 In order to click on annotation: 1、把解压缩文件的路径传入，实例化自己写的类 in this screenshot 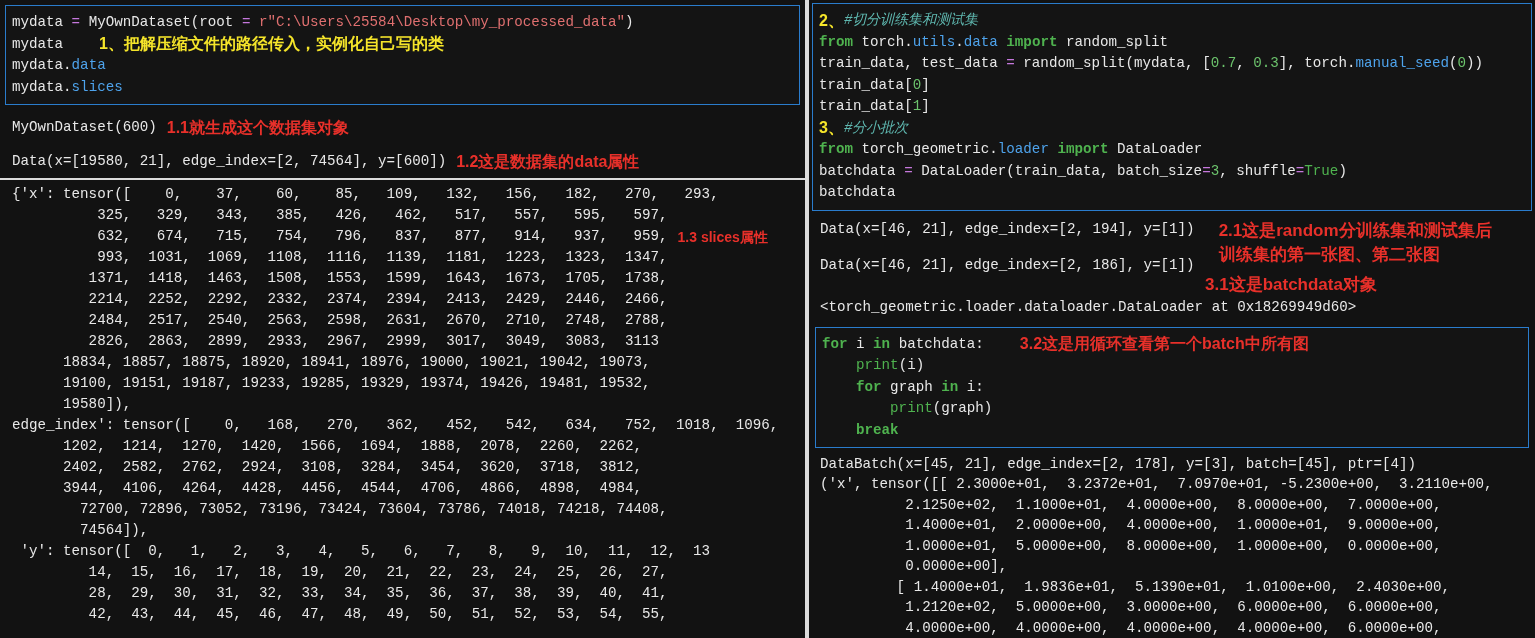, I will do `click(271, 44)`.